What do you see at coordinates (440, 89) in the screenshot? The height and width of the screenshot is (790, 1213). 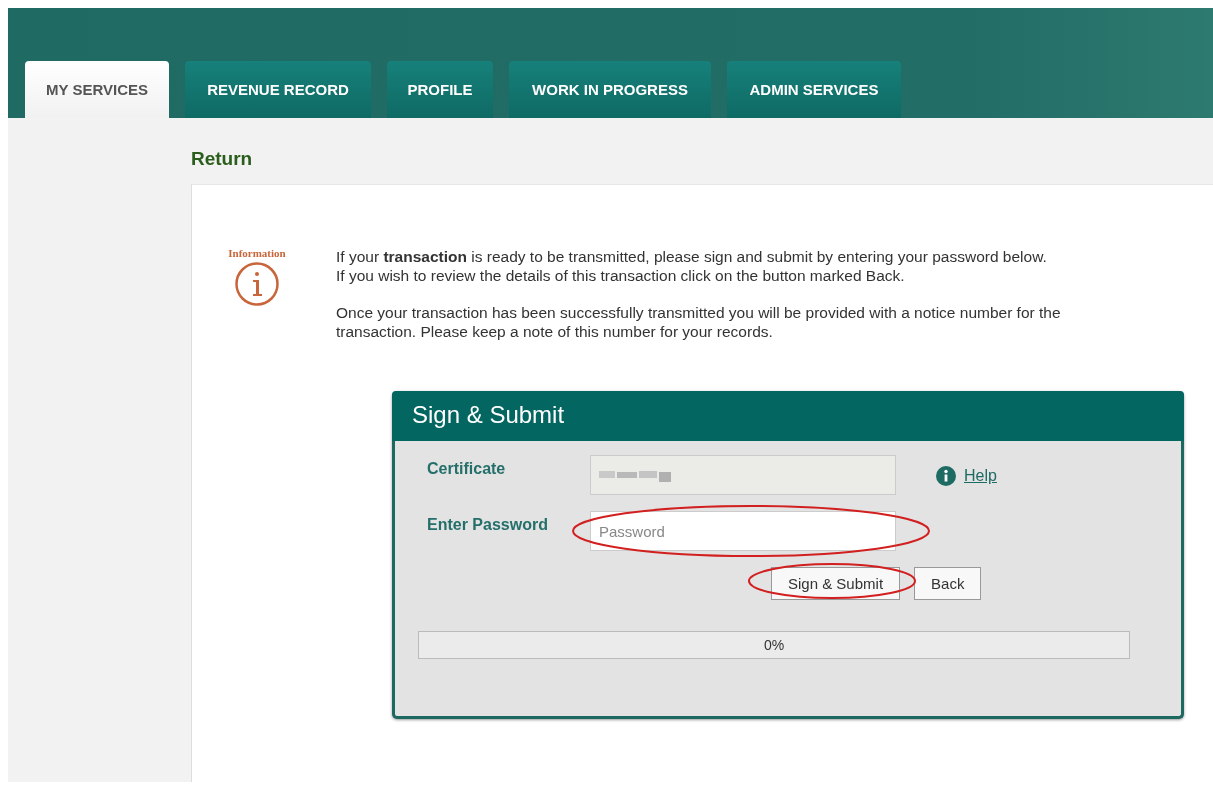 I see `nav-tab: PROFILE` at bounding box center [440, 89].